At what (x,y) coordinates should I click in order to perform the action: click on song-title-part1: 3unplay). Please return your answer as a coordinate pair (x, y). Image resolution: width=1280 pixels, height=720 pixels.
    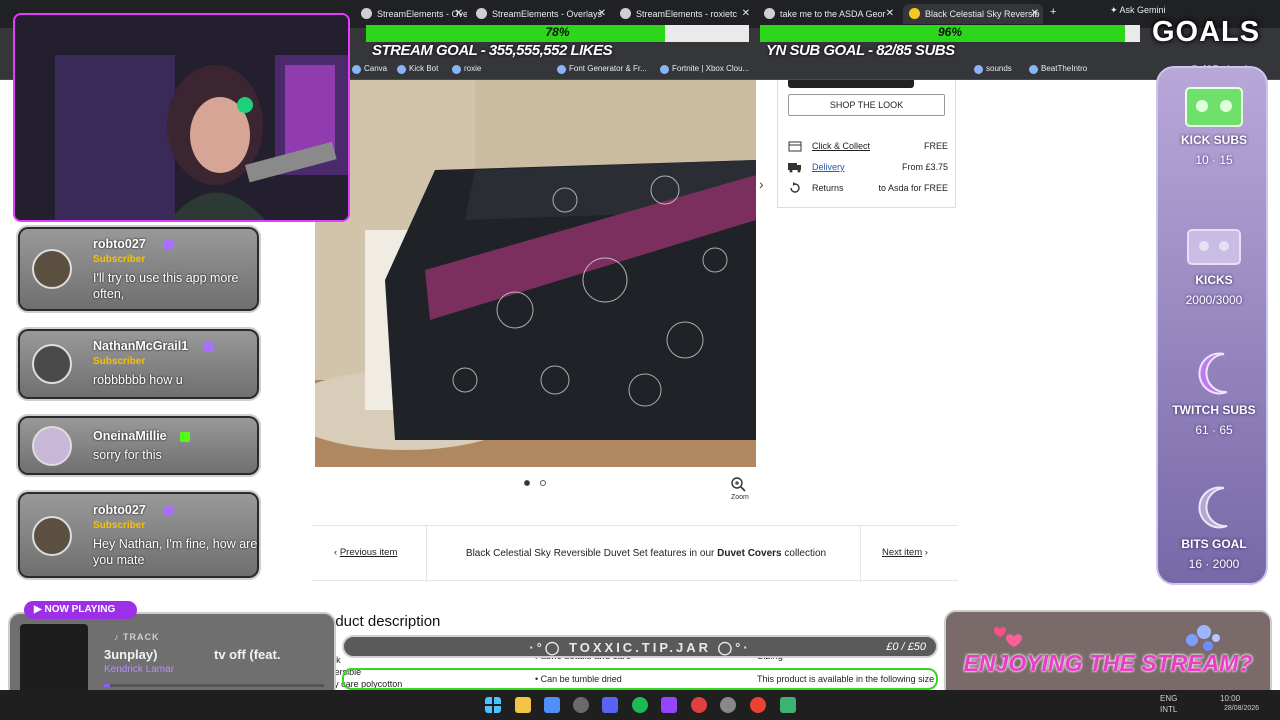
    Looking at the image, I should click on (131, 654).